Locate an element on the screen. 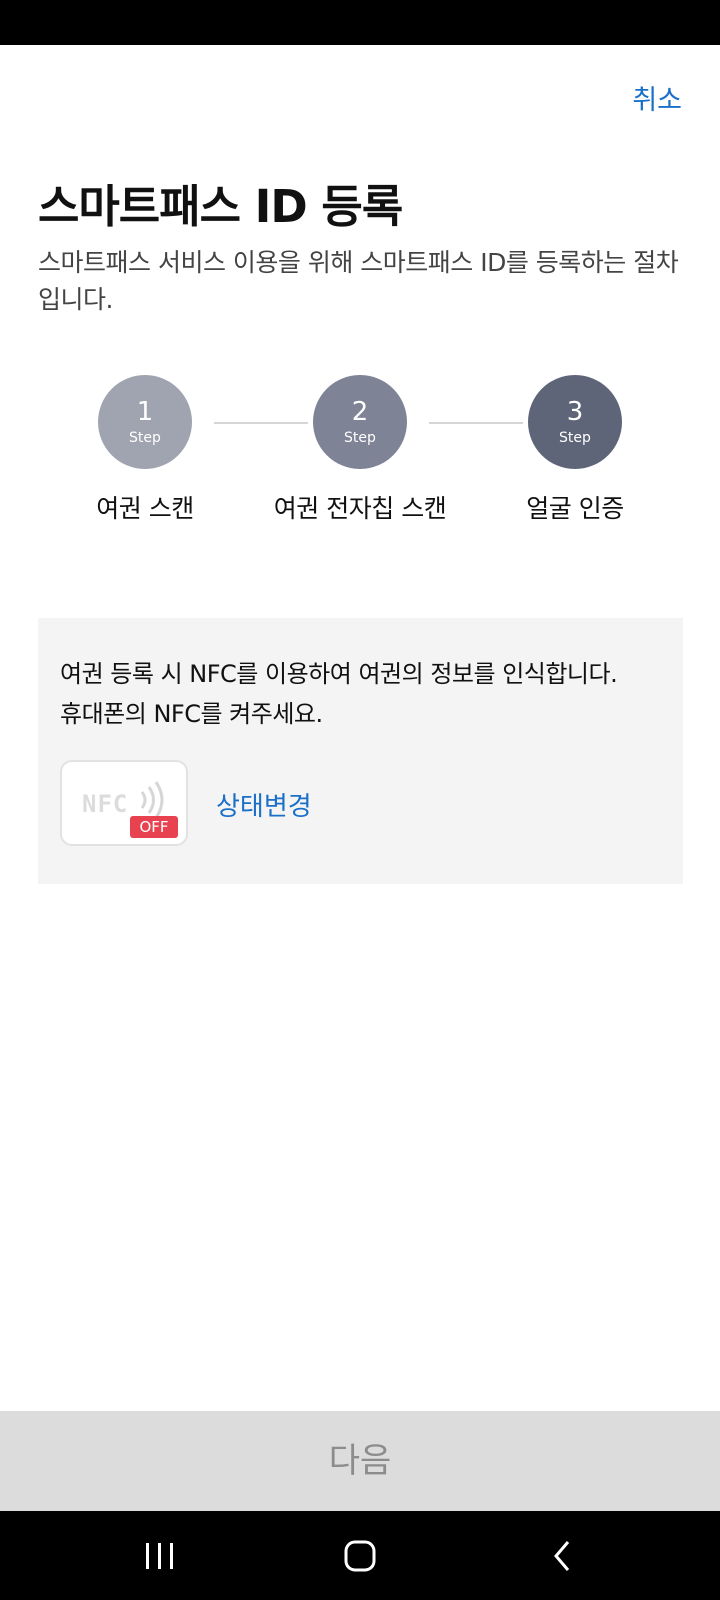  nfc-status-badge: NFC OFF is located at coordinates (124, 803).